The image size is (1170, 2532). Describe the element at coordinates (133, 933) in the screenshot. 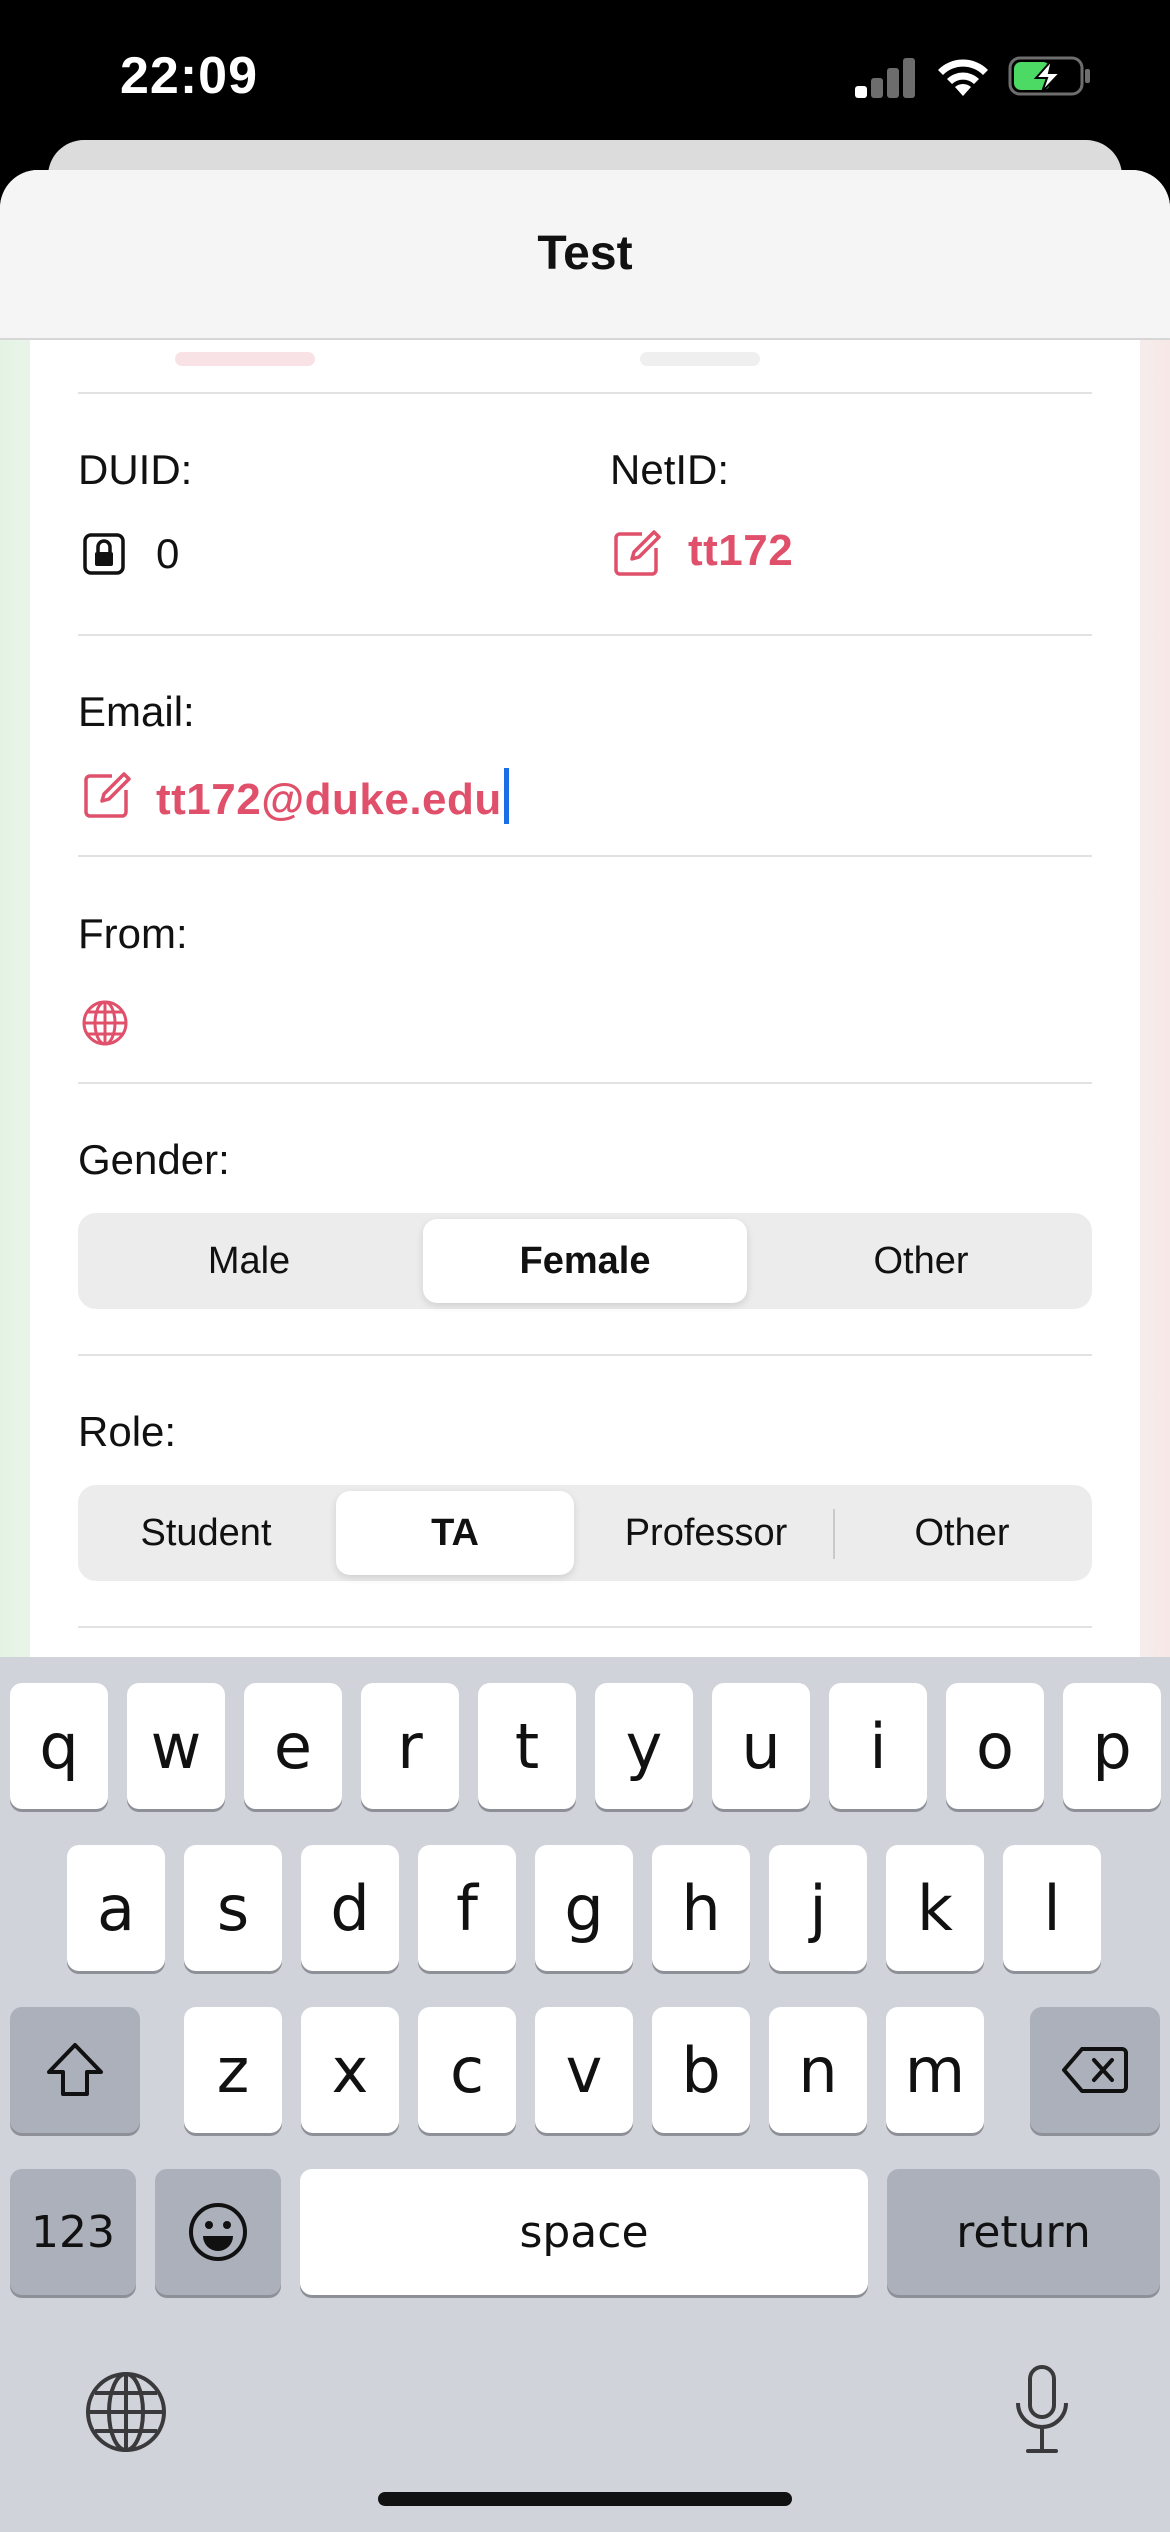

I see `from-label: From:` at that location.